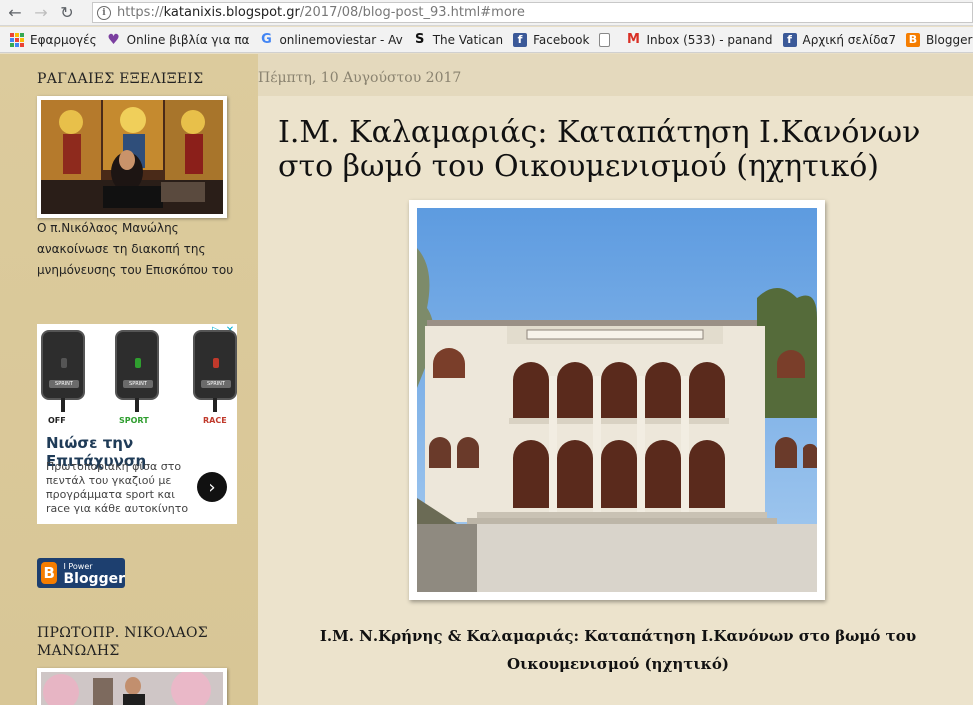  Describe the element at coordinates (605, 39) in the screenshot. I see `page-icon` at that location.